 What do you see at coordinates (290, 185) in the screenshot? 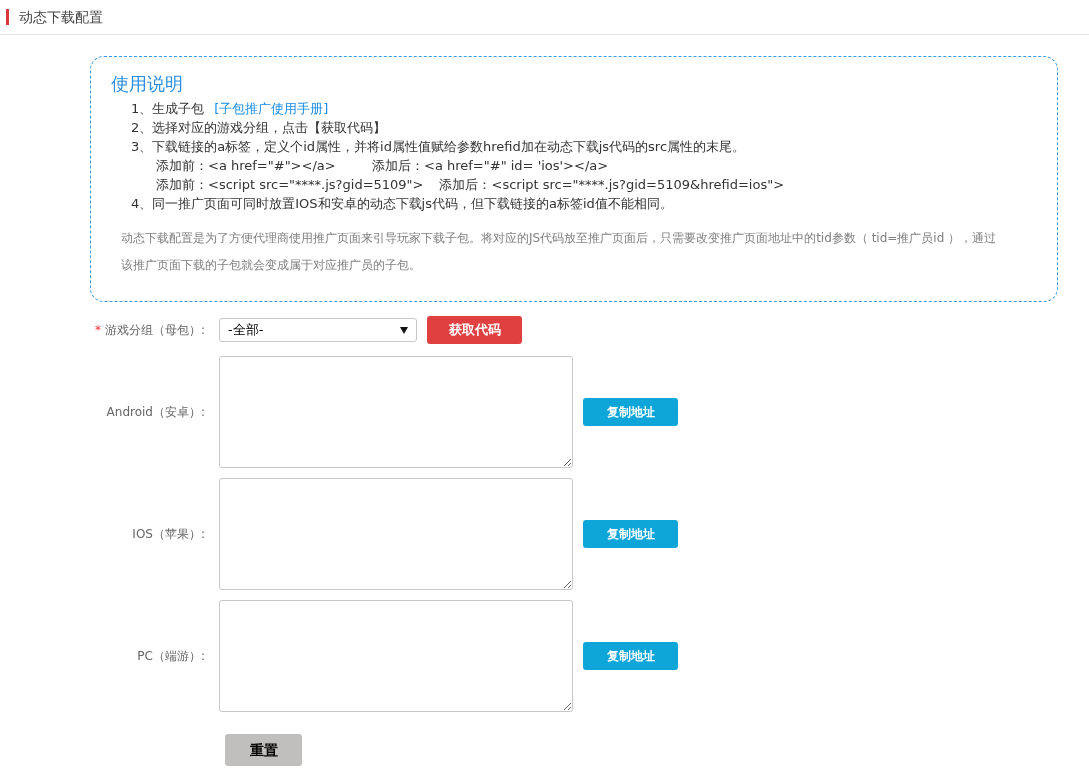
I see `example-before: 添加前：<script src="****.js?gid=5109">` at bounding box center [290, 185].